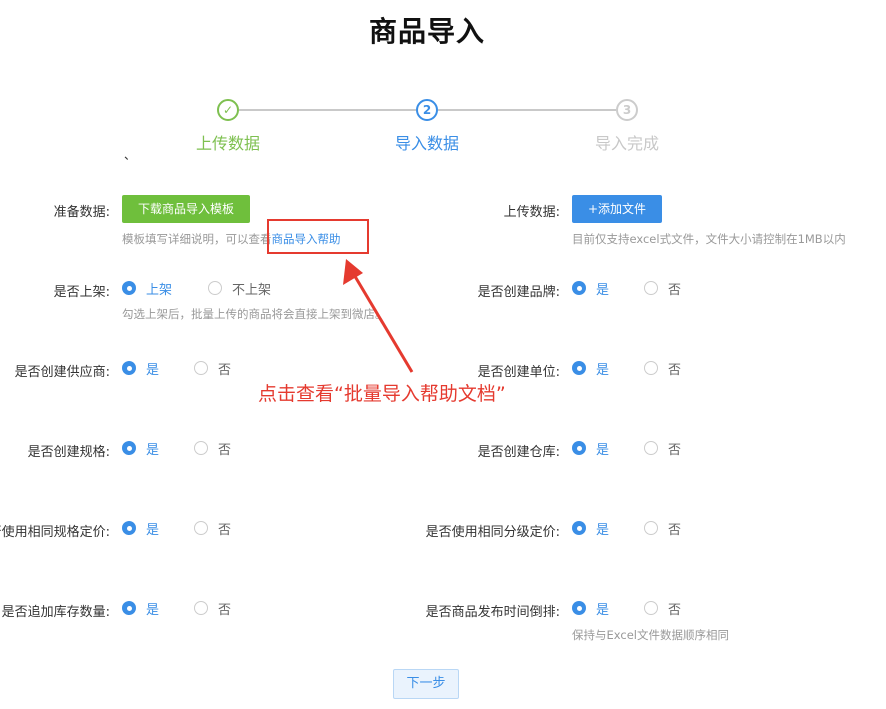  What do you see at coordinates (602, 368) in the screenshot?
I see `option-unit-yes-text: 是` at bounding box center [602, 368].